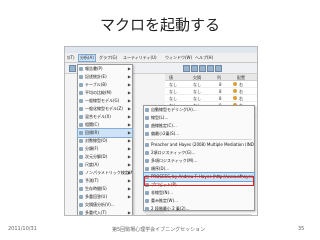  What do you see at coordinates (204, 58) in the screenshot?
I see `menu-help: ヘルプ(H)` at bounding box center [204, 58].